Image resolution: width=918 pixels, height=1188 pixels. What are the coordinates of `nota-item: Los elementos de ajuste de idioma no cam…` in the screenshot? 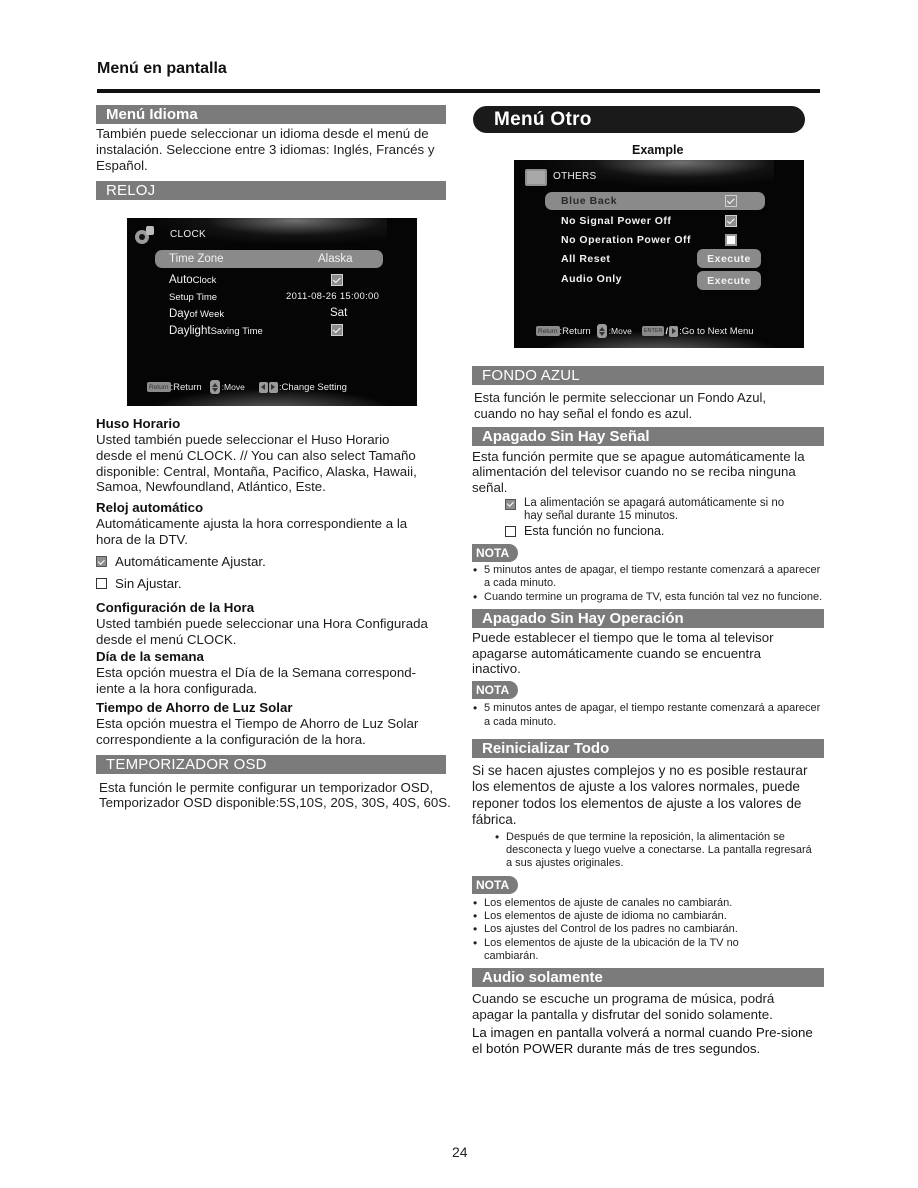 It's located at (632, 917).